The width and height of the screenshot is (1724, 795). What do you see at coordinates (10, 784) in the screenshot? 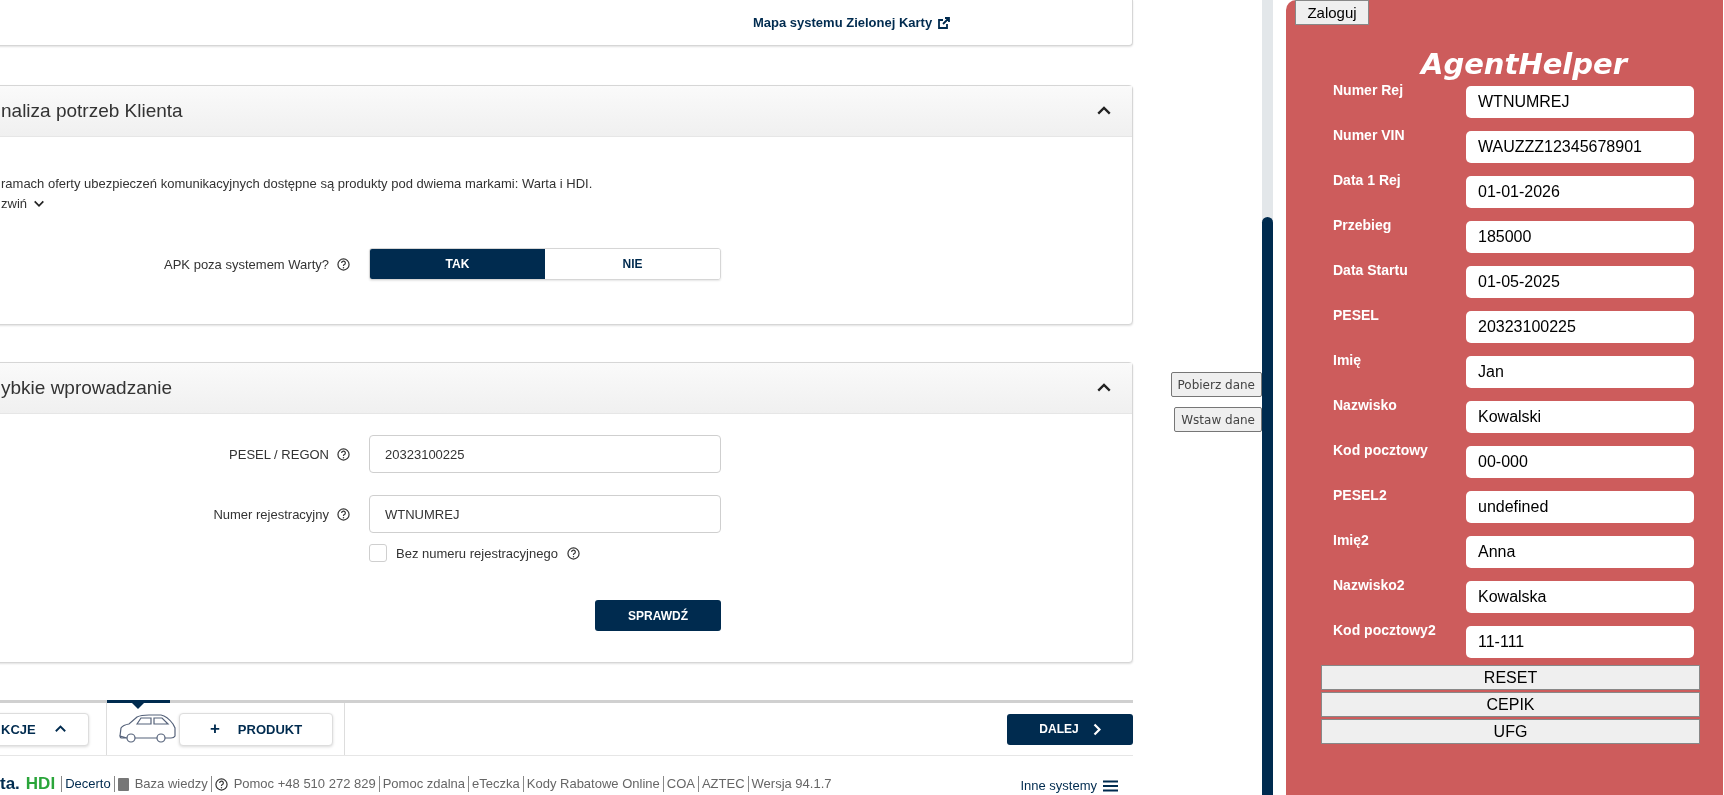
I see `logo-text: ta.` at bounding box center [10, 784].